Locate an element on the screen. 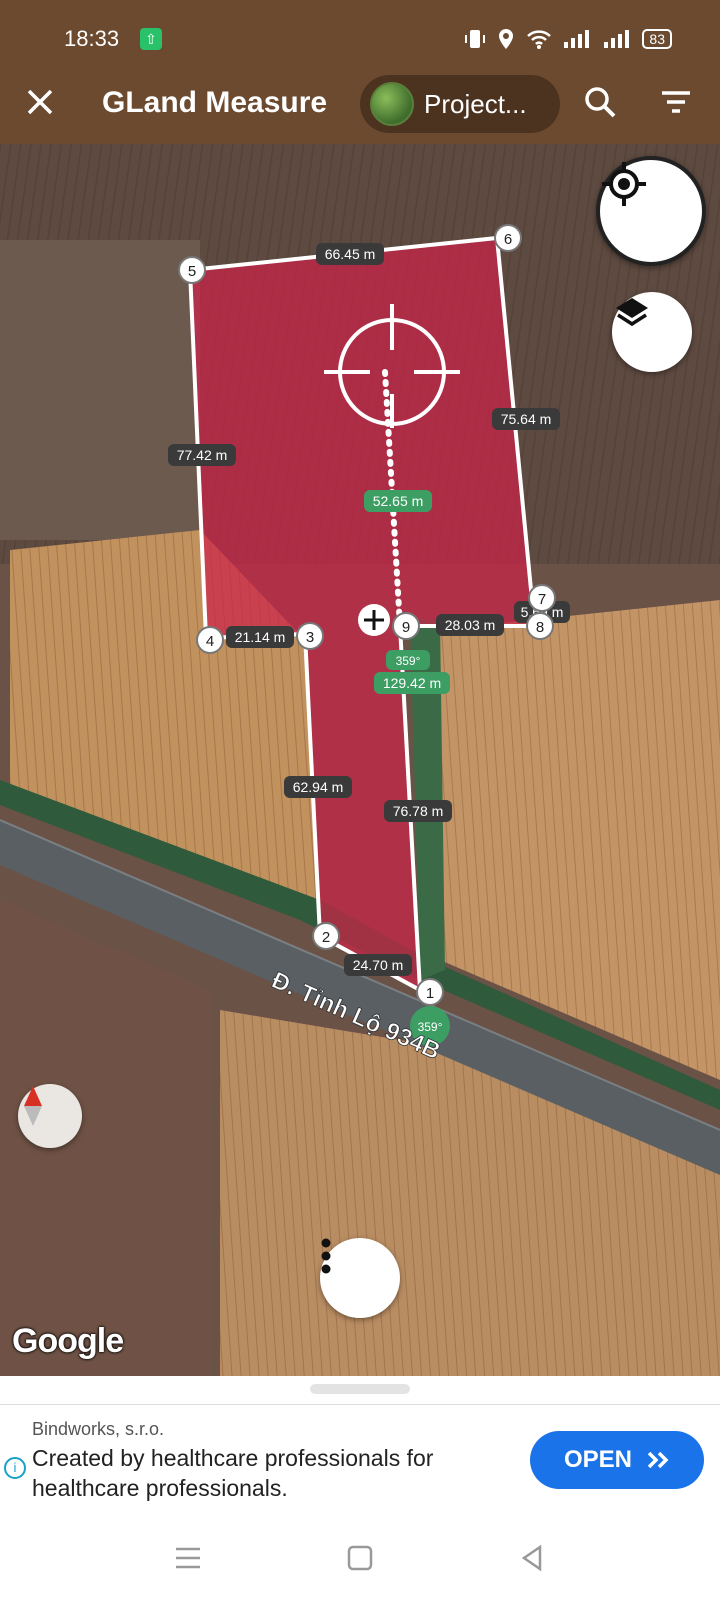  svg-text: 24.70 m is located at coordinates (378, 965).